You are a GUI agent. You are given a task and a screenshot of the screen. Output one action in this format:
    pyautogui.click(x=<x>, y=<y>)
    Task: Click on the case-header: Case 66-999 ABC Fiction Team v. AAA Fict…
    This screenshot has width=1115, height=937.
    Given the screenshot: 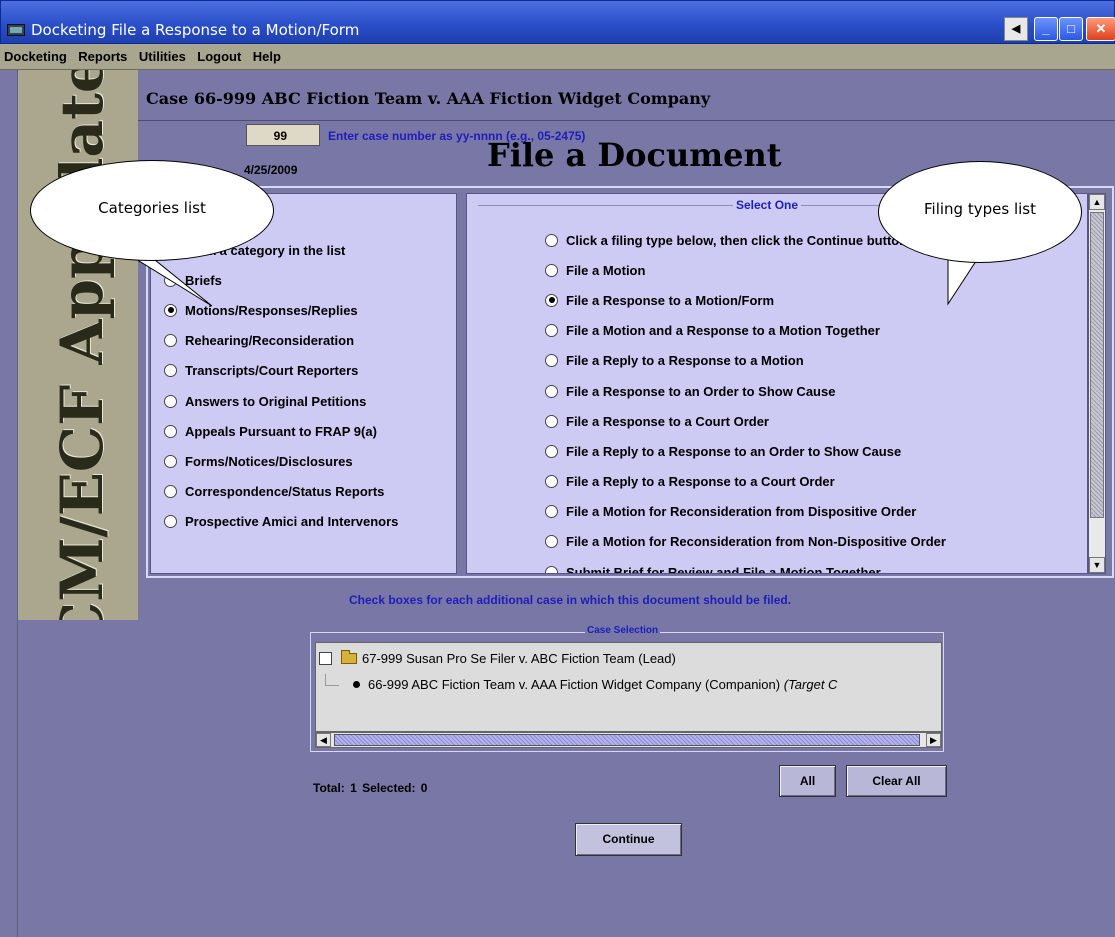 What is the action you would take?
    pyautogui.click(x=428, y=98)
    